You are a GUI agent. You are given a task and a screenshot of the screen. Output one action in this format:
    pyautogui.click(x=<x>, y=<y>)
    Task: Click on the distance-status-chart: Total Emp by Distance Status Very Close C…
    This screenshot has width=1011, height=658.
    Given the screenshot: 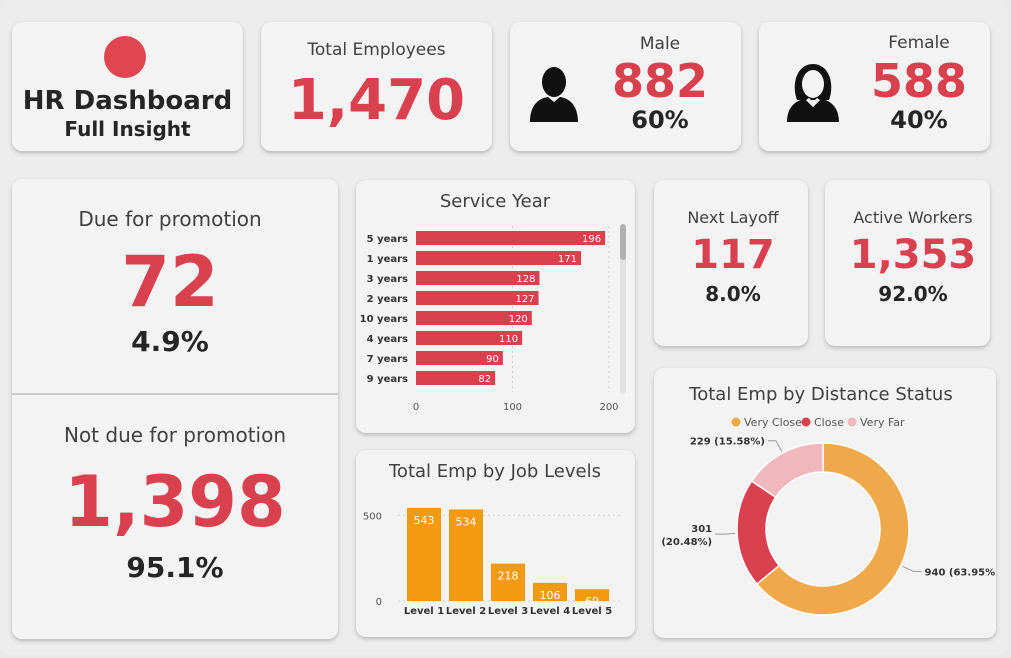 What is the action you would take?
    pyautogui.click(x=830, y=500)
    